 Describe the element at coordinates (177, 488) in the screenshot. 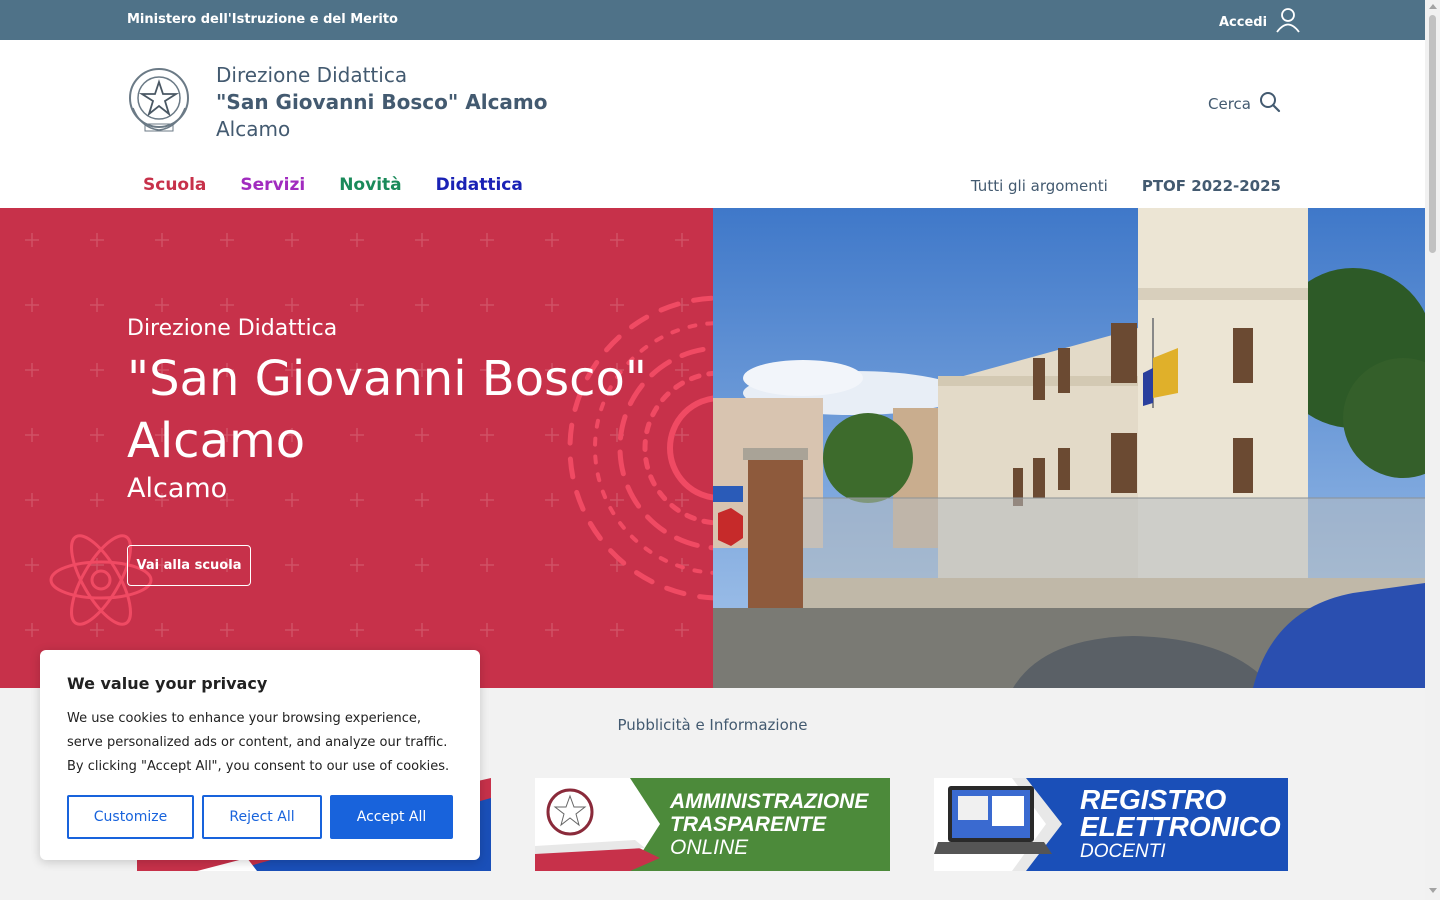

I see `hero-subtitle: Alcamo` at that location.